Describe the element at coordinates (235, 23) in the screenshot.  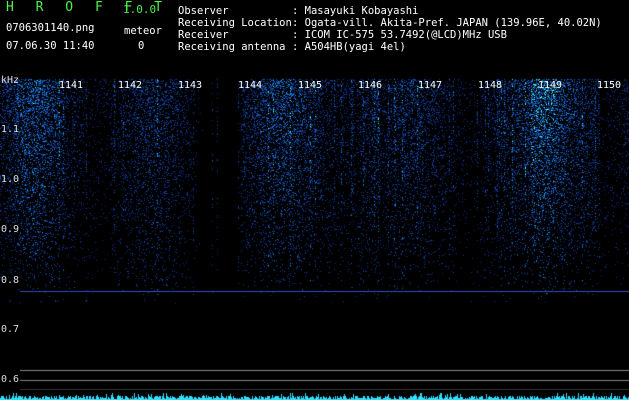
I see `location-key: Receiving Location` at that location.